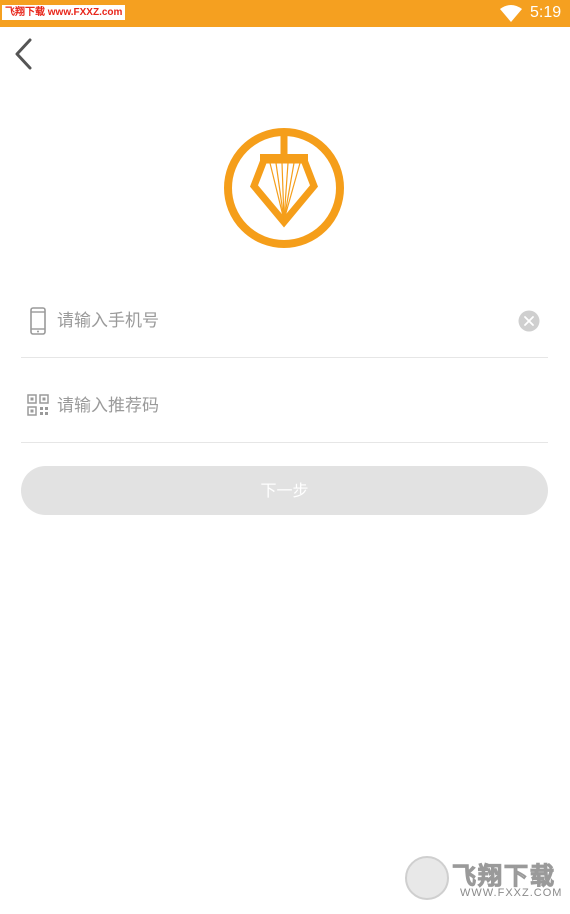  Describe the element at coordinates (277, 321) in the screenshot. I see `phone-input` at that location.